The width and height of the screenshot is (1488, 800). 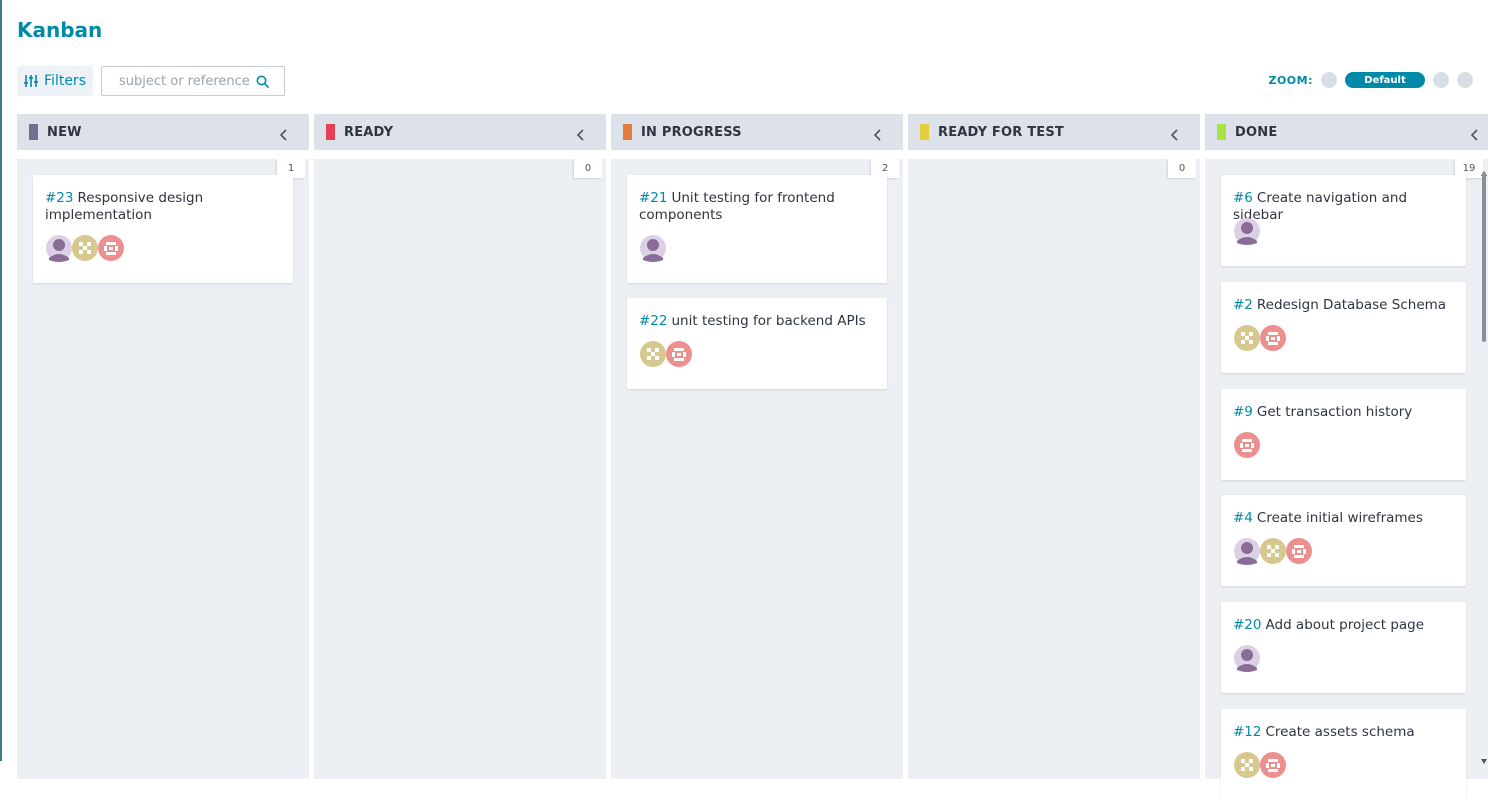 What do you see at coordinates (1256, 132) in the screenshot?
I see `column-title: DONE` at bounding box center [1256, 132].